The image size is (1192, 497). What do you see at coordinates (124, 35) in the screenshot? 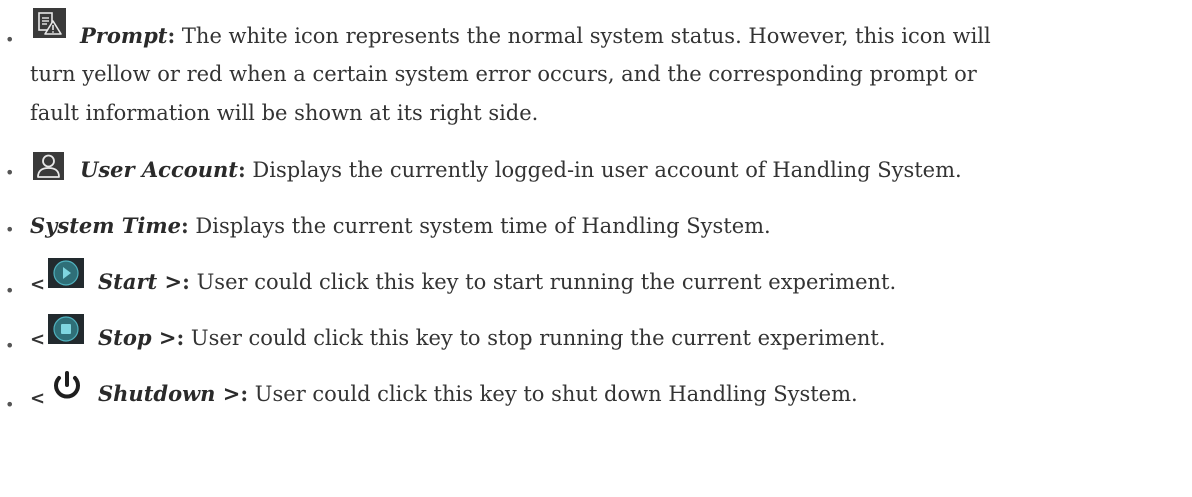
I see `term-prompt: Prompt` at bounding box center [124, 35].